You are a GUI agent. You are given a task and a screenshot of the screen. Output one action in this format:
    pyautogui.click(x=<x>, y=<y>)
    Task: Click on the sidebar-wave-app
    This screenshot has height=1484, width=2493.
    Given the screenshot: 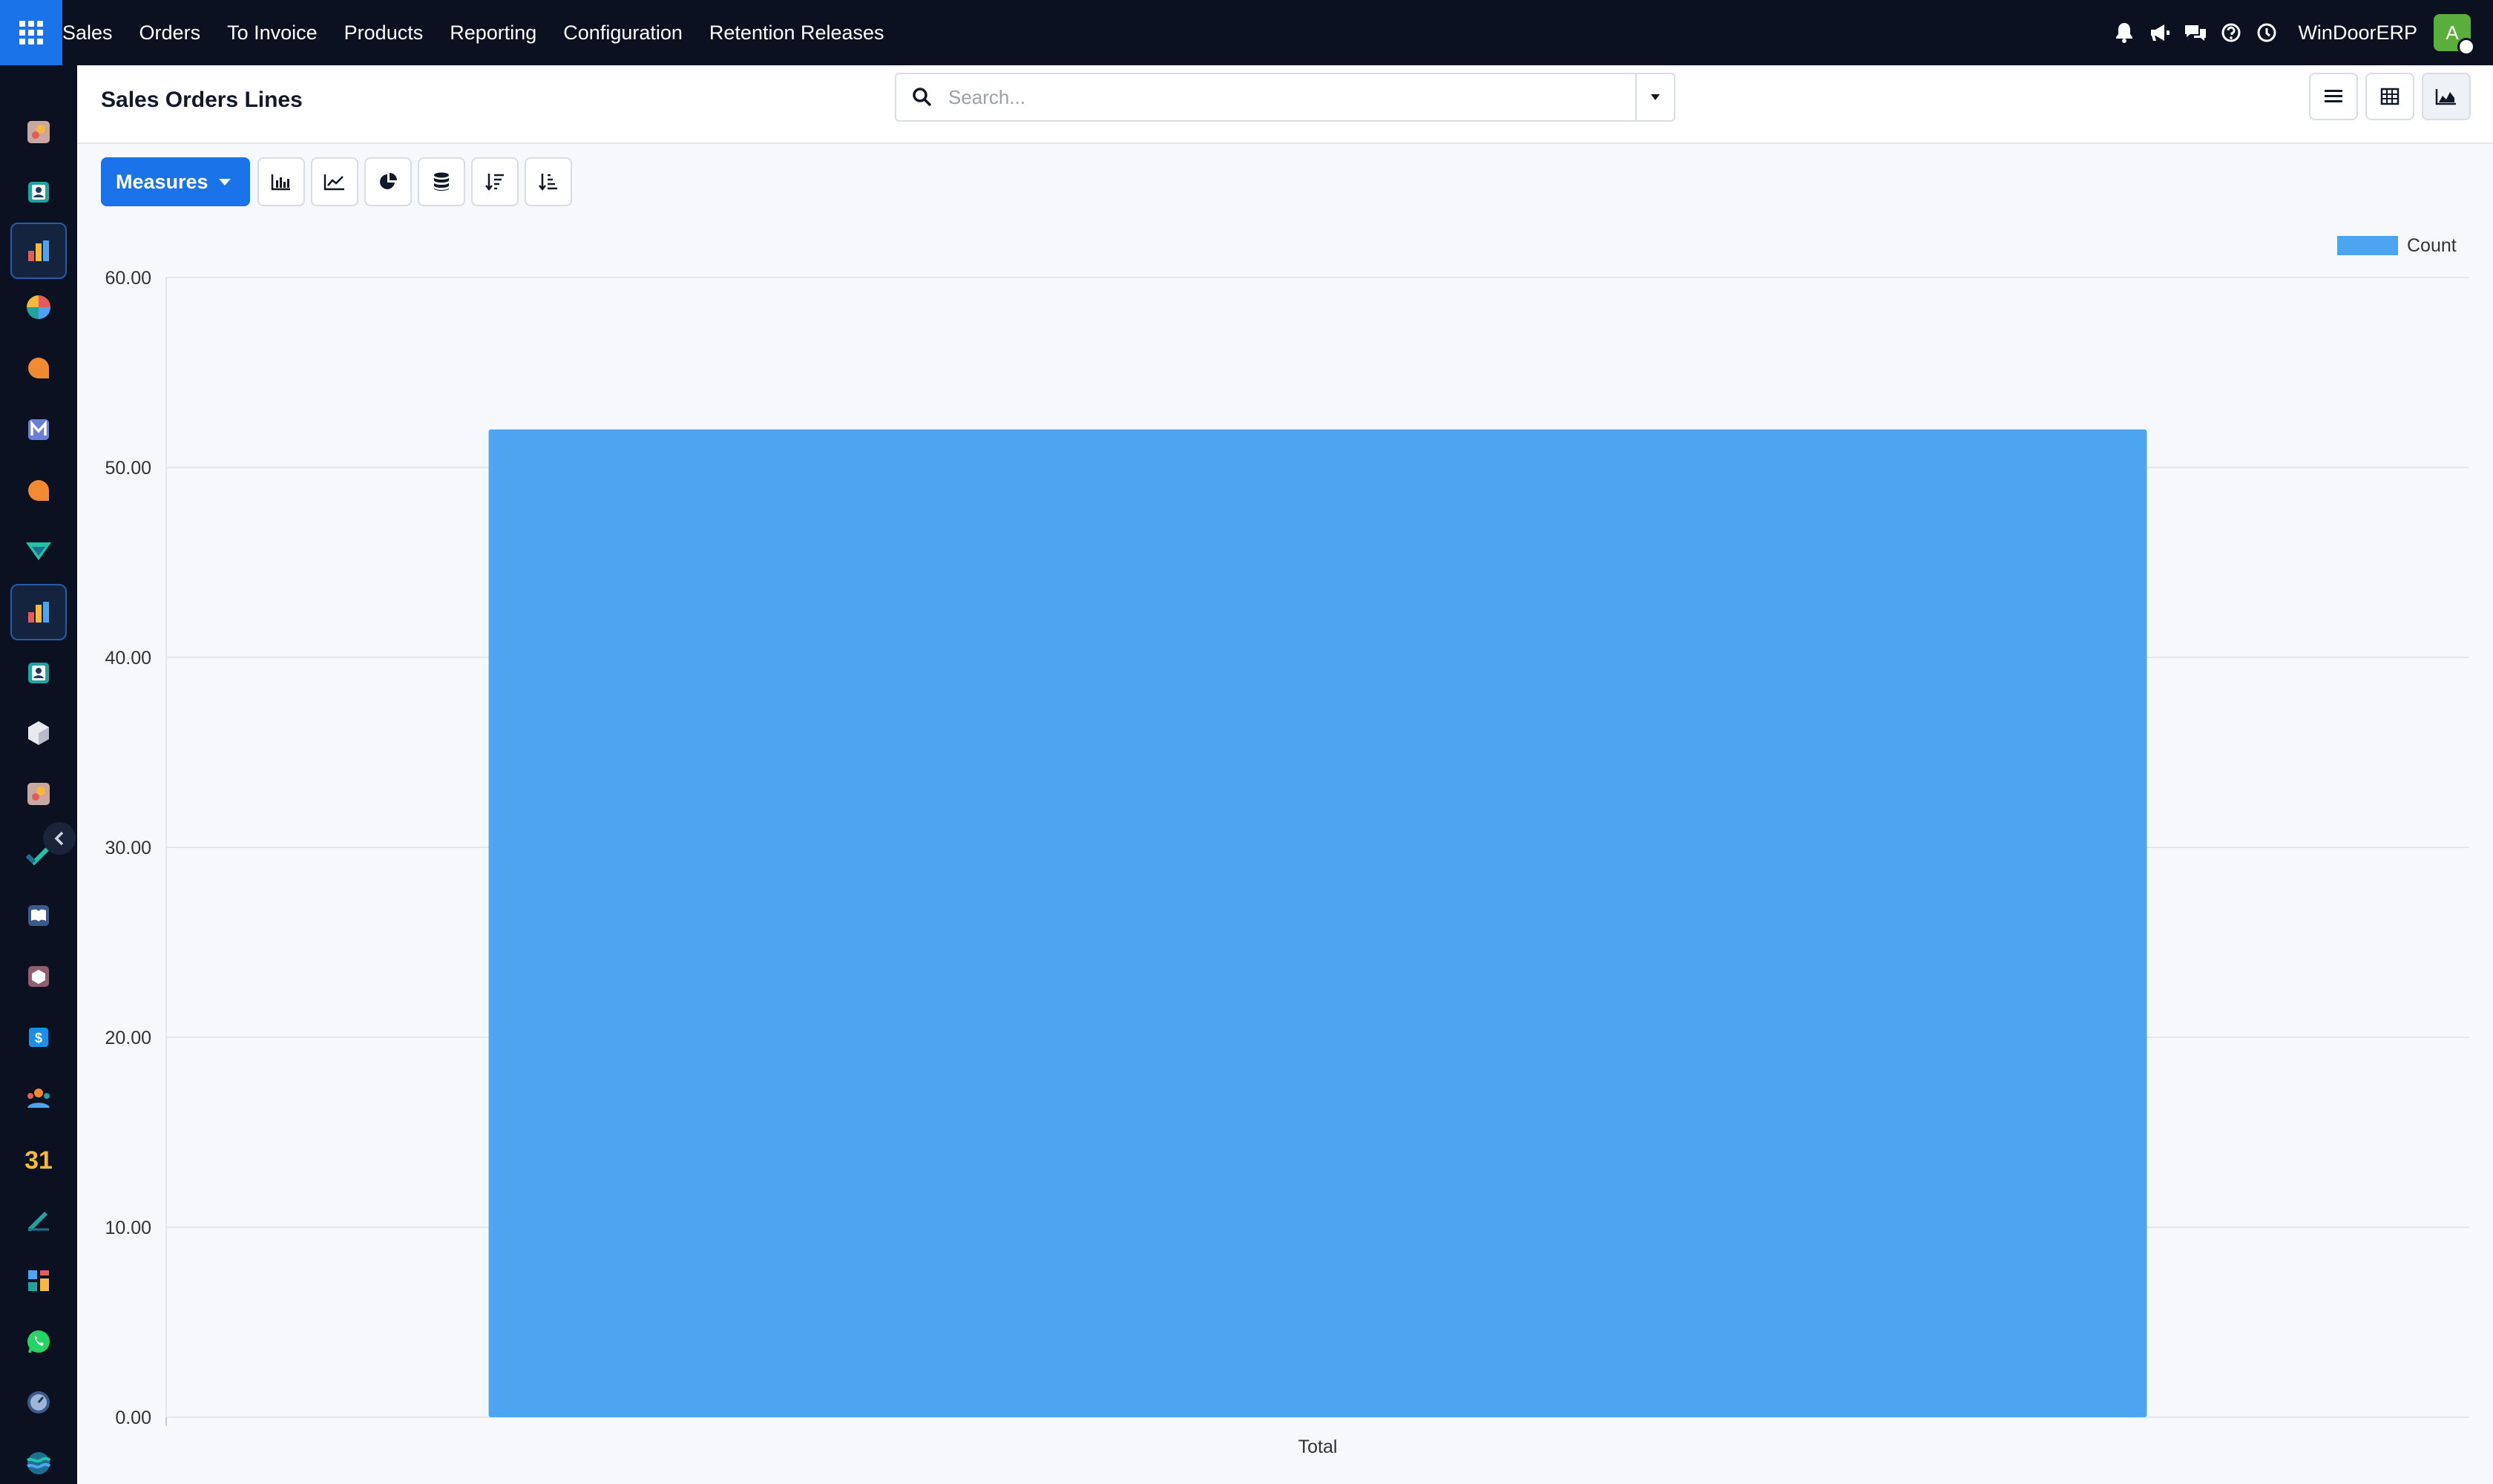 What is the action you would take?
    pyautogui.click(x=38, y=1459)
    